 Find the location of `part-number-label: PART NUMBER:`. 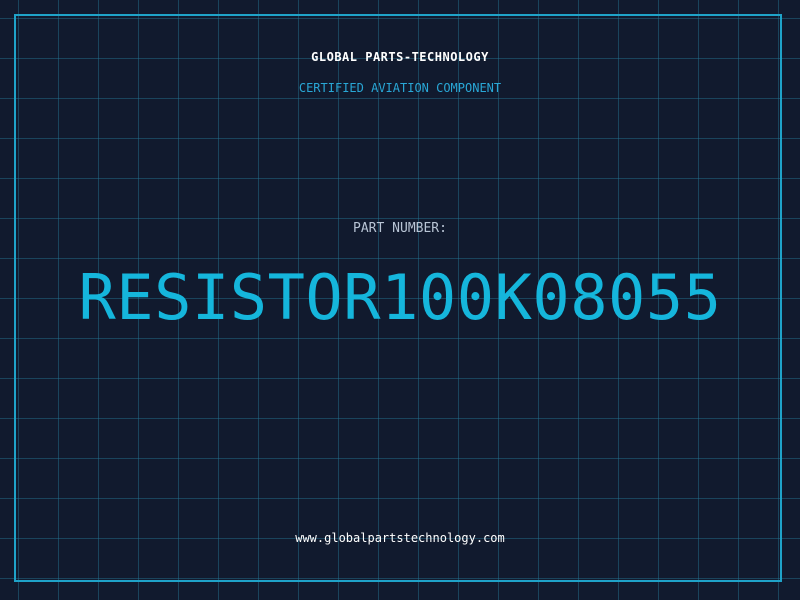

part-number-label: PART NUMBER: is located at coordinates (400, 228).